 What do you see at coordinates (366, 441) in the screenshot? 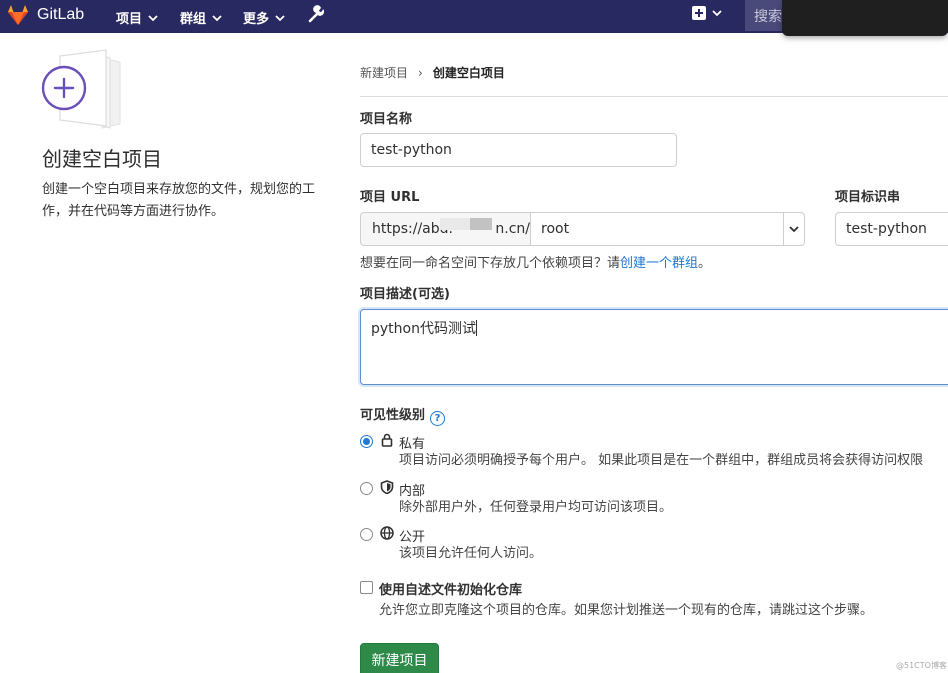
I see `visibility-private-radio` at bounding box center [366, 441].